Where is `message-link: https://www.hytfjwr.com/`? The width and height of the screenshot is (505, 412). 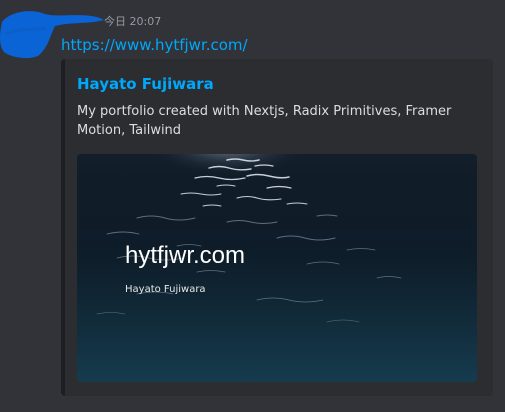
message-link: https://www.hytfjwr.com/ is located at coordinates (154, 45).